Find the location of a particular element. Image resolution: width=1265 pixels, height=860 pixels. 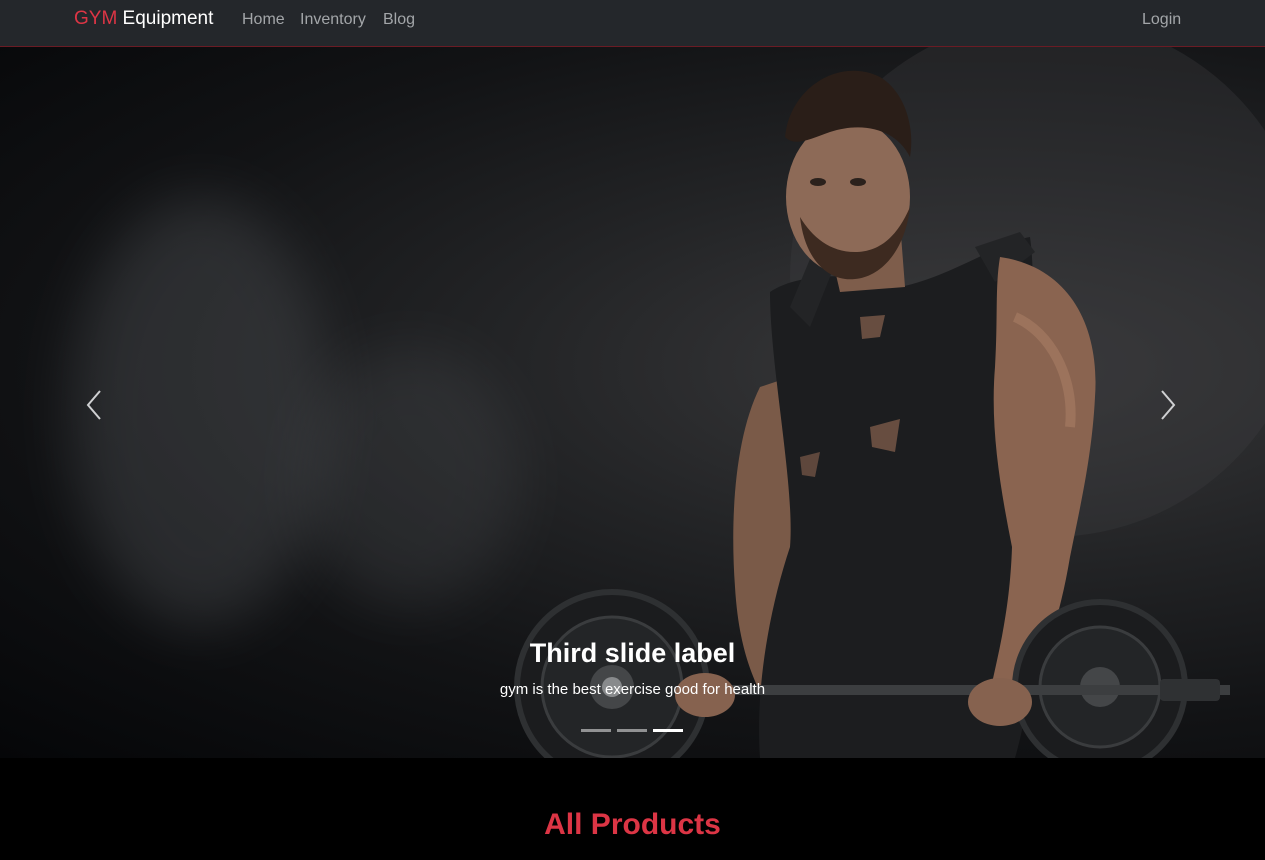

nav-login: Login is located at coordinates (1161, 20).